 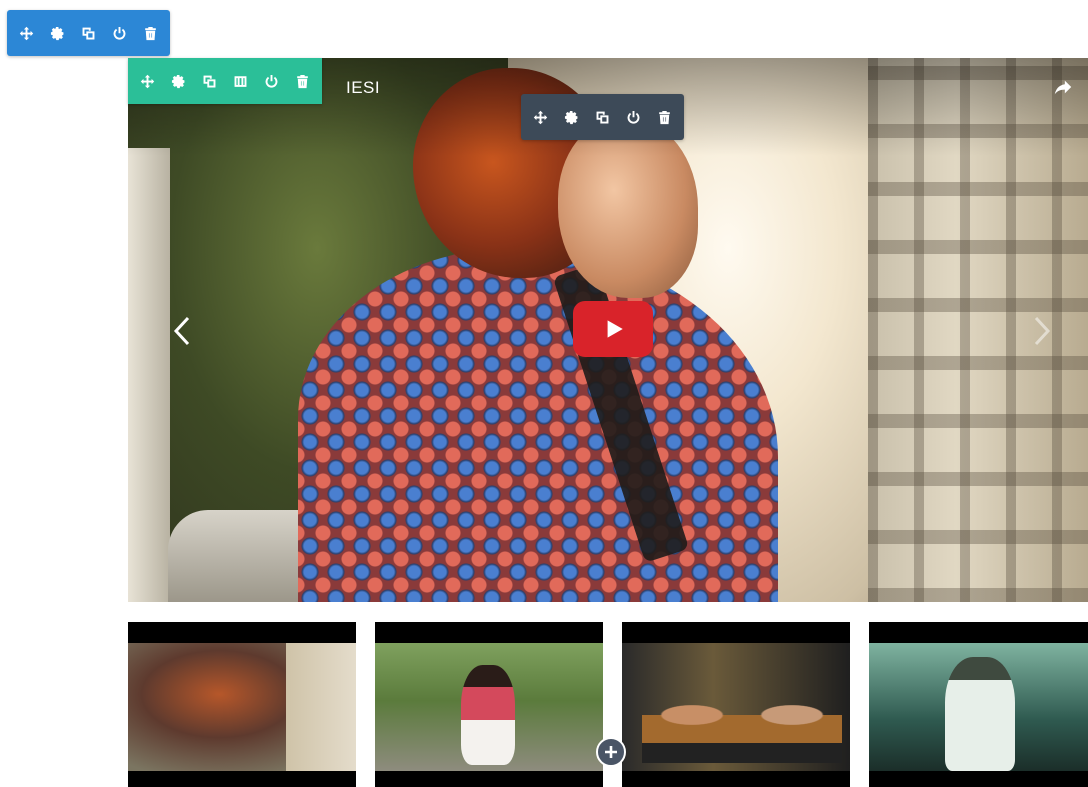 What do you see at coordinates (150, 33) in the screenshot?
I see `section-delete-icon` at bounding box center [150, 33].